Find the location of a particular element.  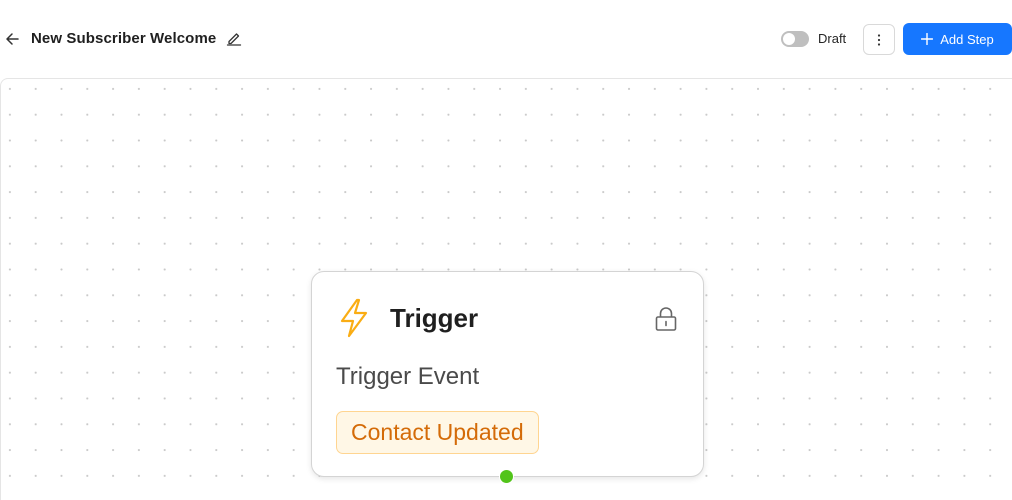

plus-icon is located at coordinates (927, 39).